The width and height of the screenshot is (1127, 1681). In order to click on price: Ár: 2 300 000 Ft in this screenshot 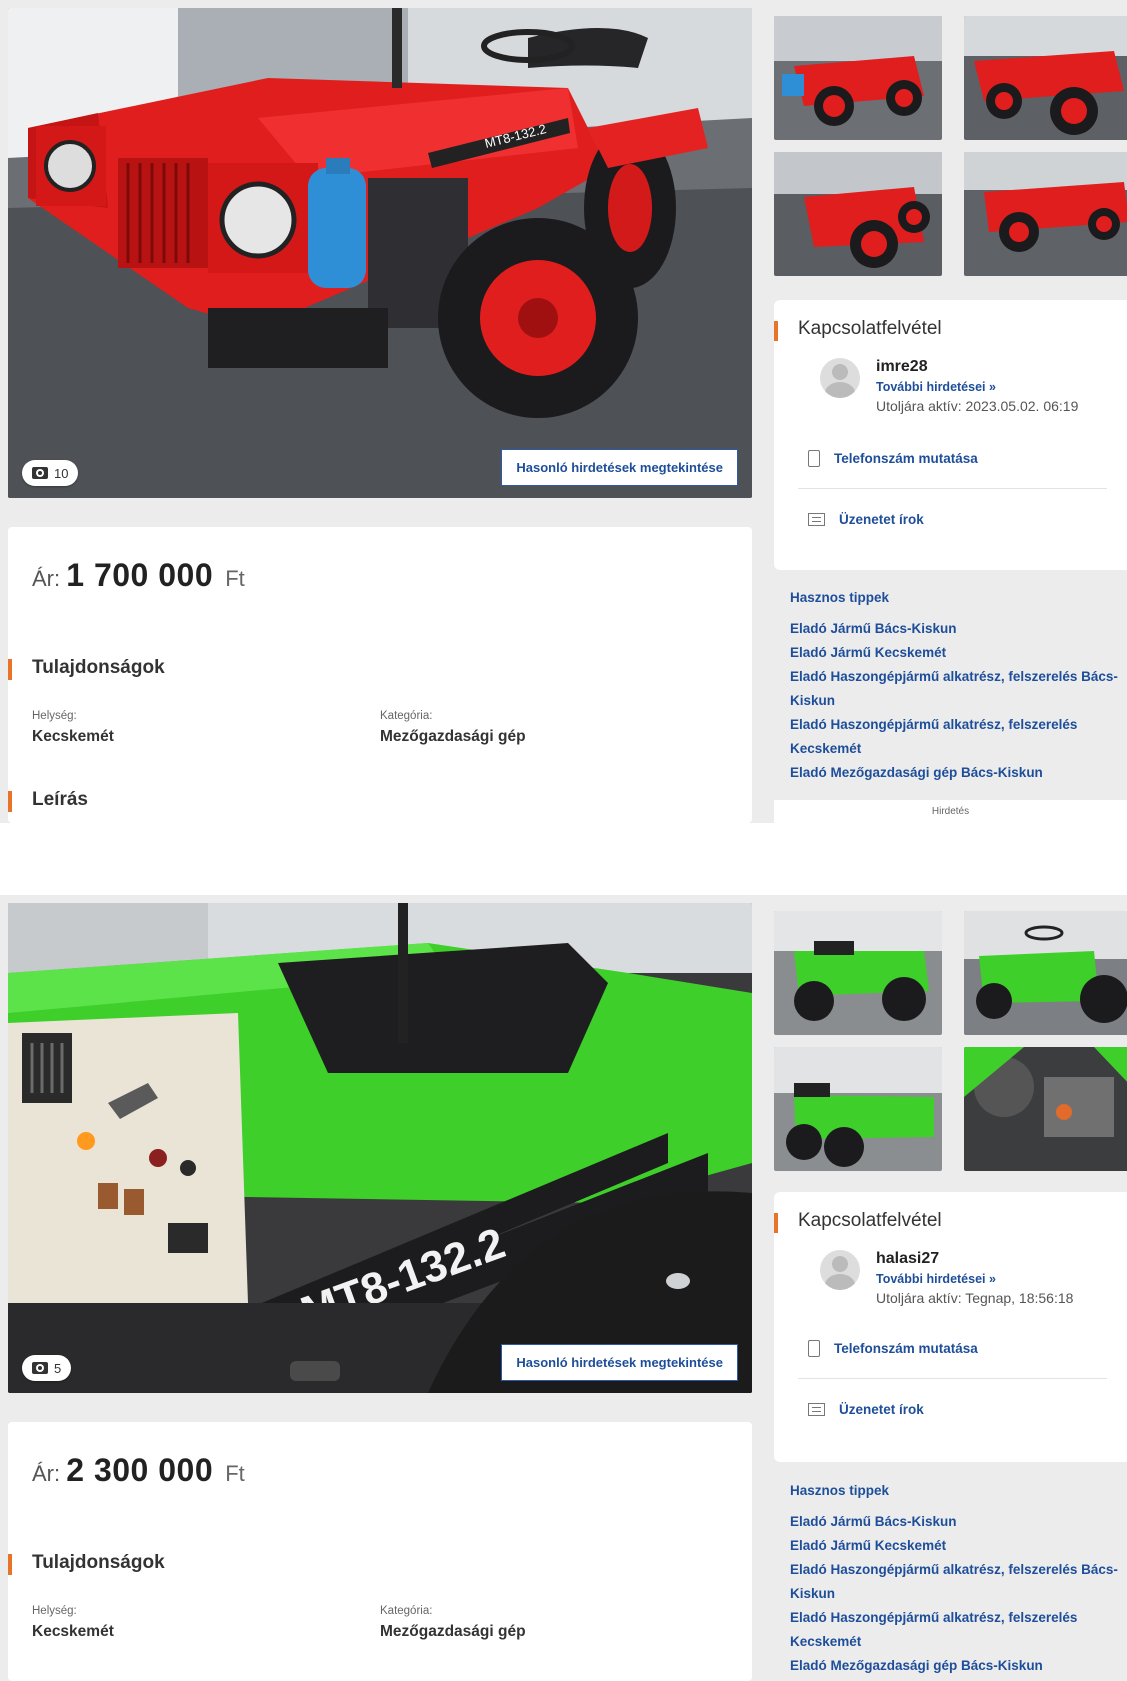, I will do `click(138, 1470)`.